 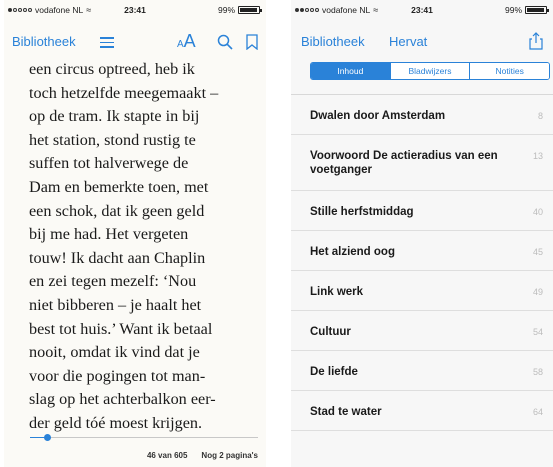 What do you see at coordinates (537, 372) in the screenshot?
I see `toc-page-number: 58` at bounding box center [537, 372].